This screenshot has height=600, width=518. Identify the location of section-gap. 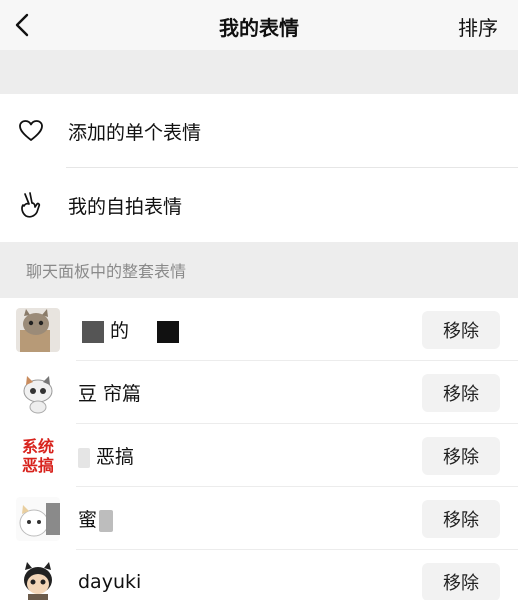
(259, 72).